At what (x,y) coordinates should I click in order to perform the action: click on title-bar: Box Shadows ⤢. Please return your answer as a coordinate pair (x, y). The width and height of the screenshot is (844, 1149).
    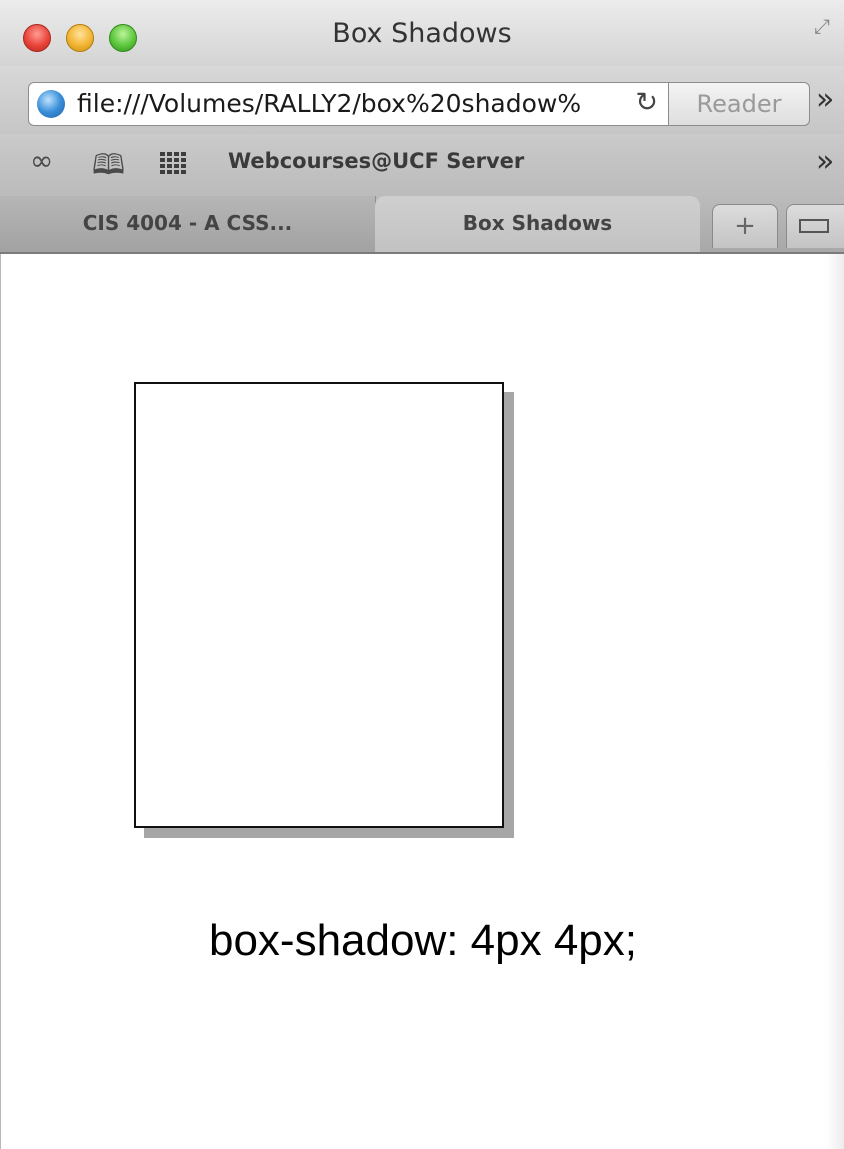
    Looking at the image, I should click on (422, 33).